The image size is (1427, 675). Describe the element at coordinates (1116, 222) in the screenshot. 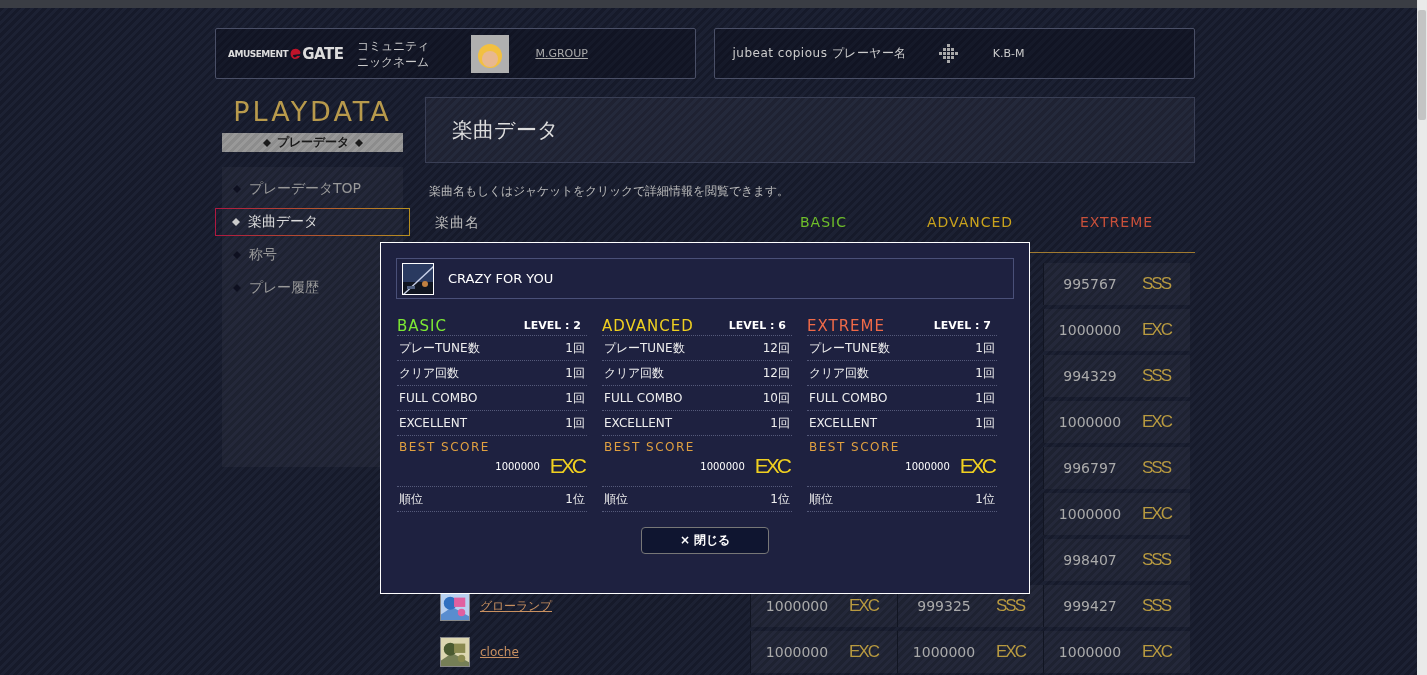

I see `column-header: EXTREME` at that location.